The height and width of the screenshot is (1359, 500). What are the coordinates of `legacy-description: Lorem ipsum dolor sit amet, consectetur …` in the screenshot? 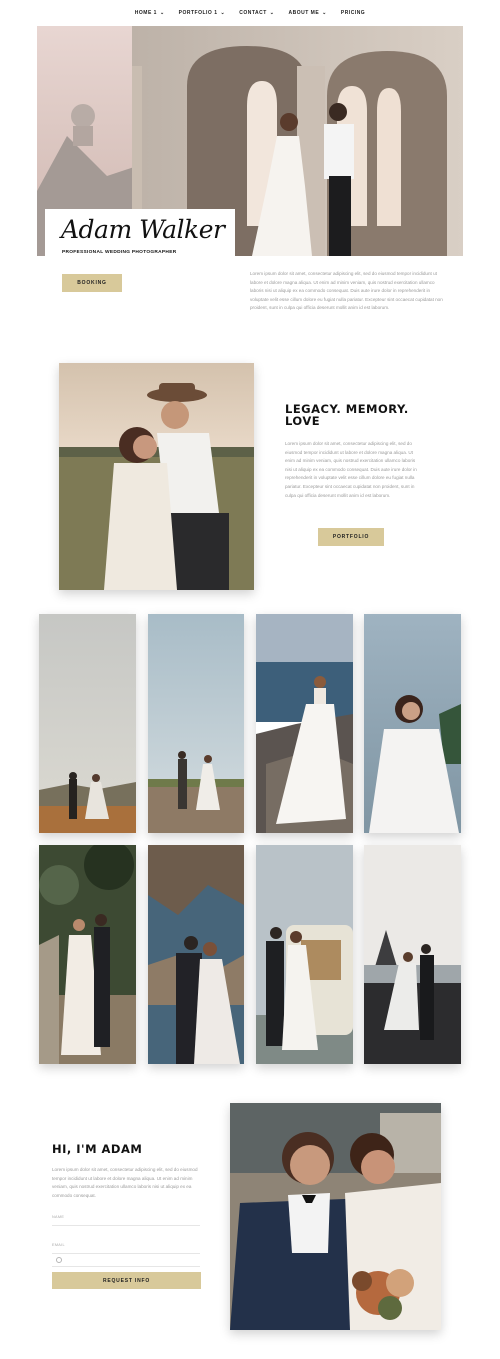 It's located at (351, 469).